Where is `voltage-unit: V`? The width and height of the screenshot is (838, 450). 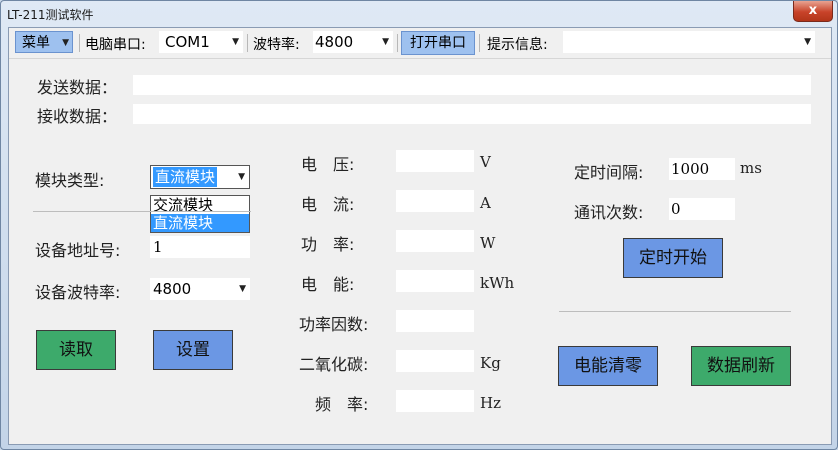
voltage-unit: V is located at coordinates (485, 162).